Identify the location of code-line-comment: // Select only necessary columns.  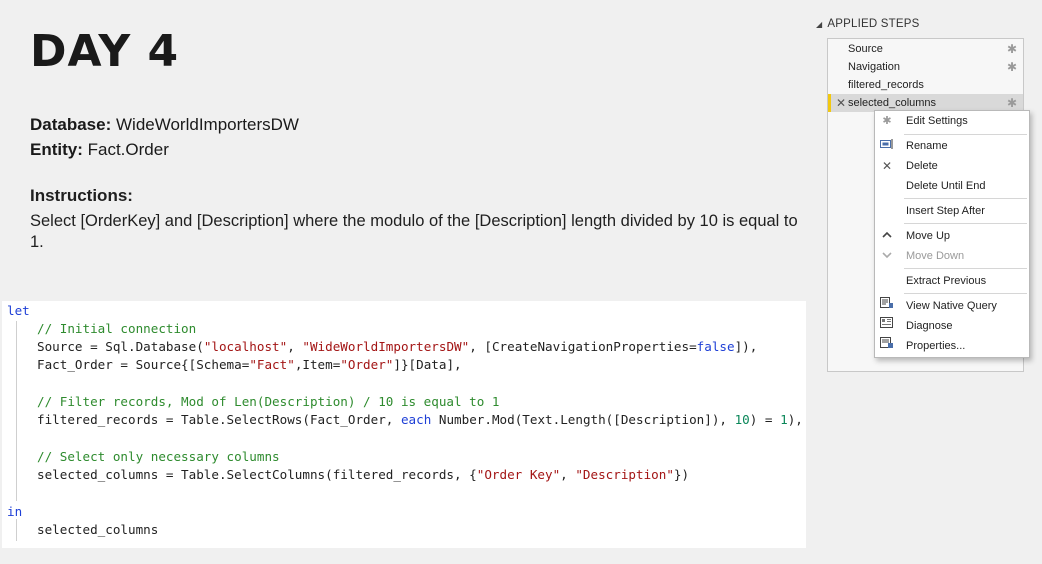
(158, 456).